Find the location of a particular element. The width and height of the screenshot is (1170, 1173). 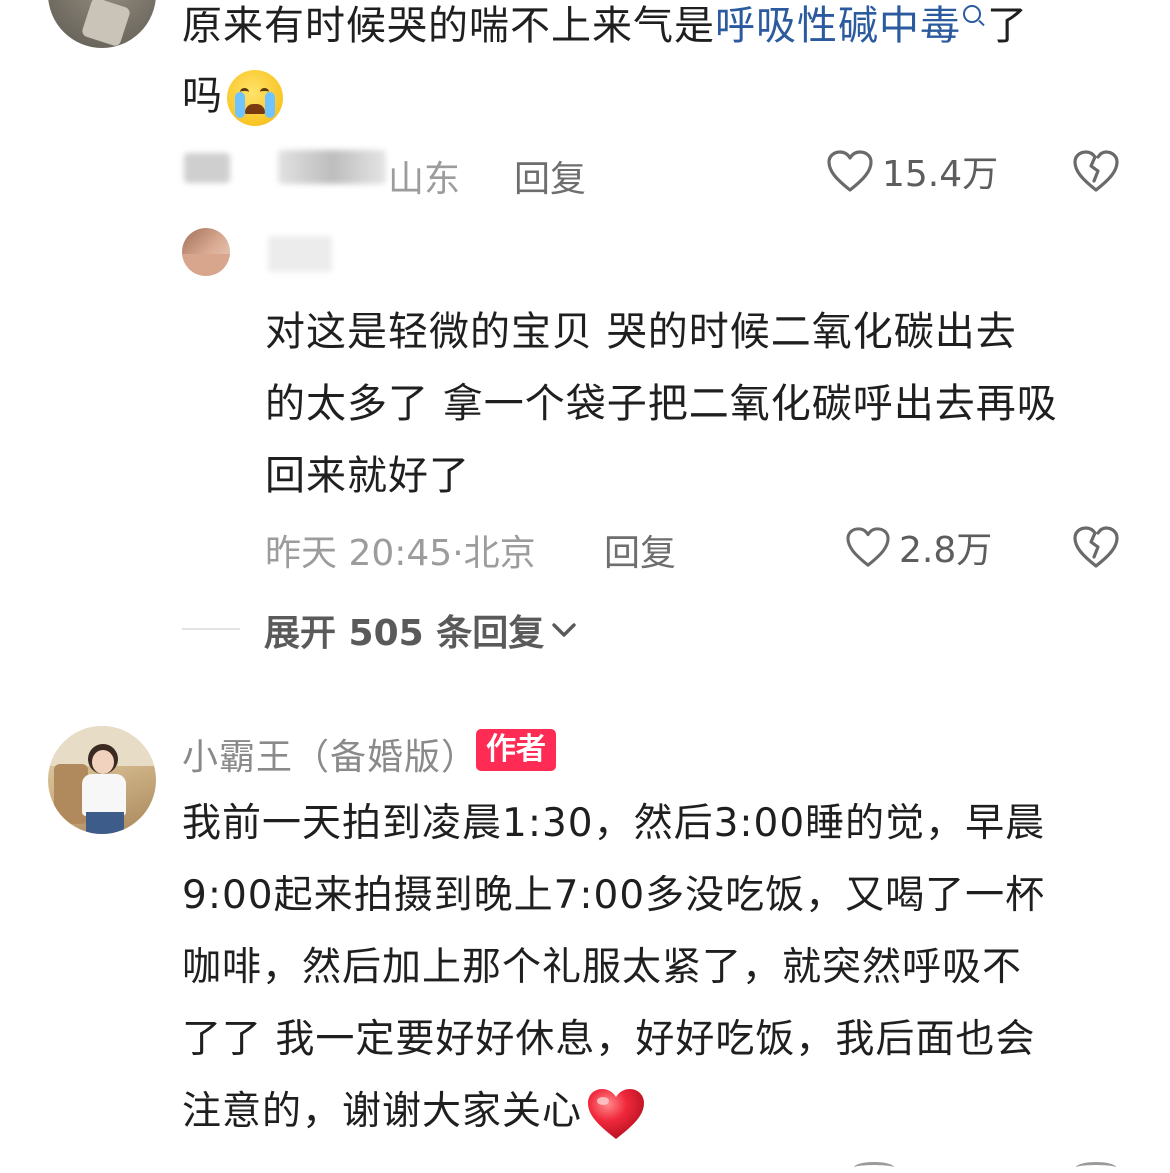

comment-line: 了了 我一定要好好休息，好好吃饭，我后面也会 is located at coordinates (609, 1039).